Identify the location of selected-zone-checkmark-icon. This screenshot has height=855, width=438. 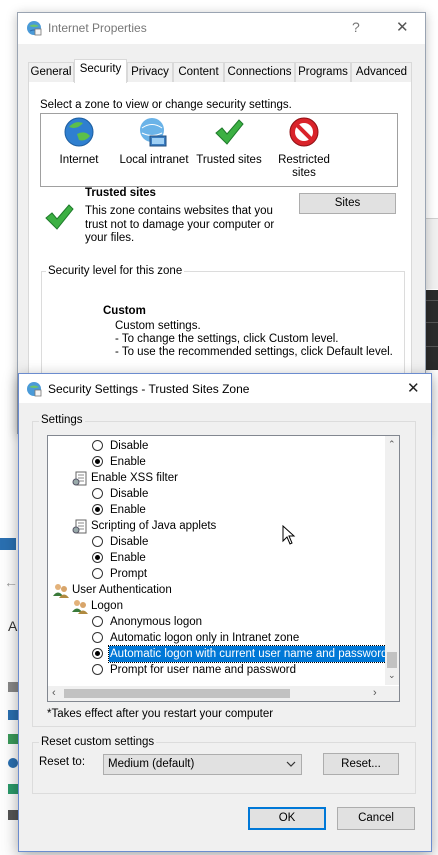
(59, 217).